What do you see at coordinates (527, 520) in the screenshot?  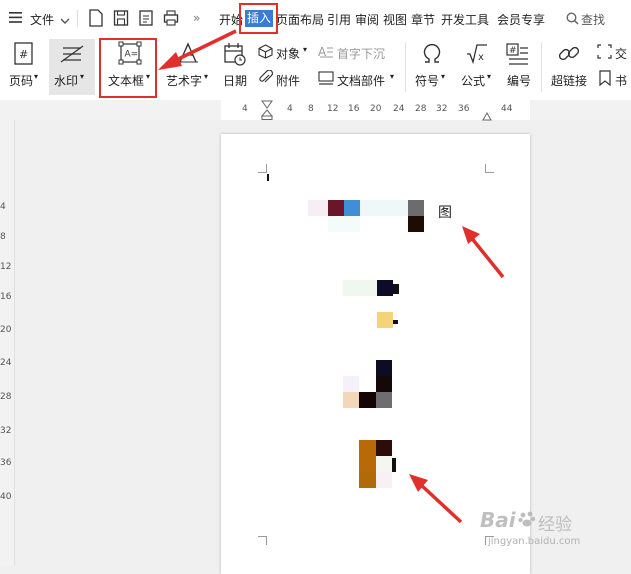 I see `paw-icon` at bounding box center [527, 520].